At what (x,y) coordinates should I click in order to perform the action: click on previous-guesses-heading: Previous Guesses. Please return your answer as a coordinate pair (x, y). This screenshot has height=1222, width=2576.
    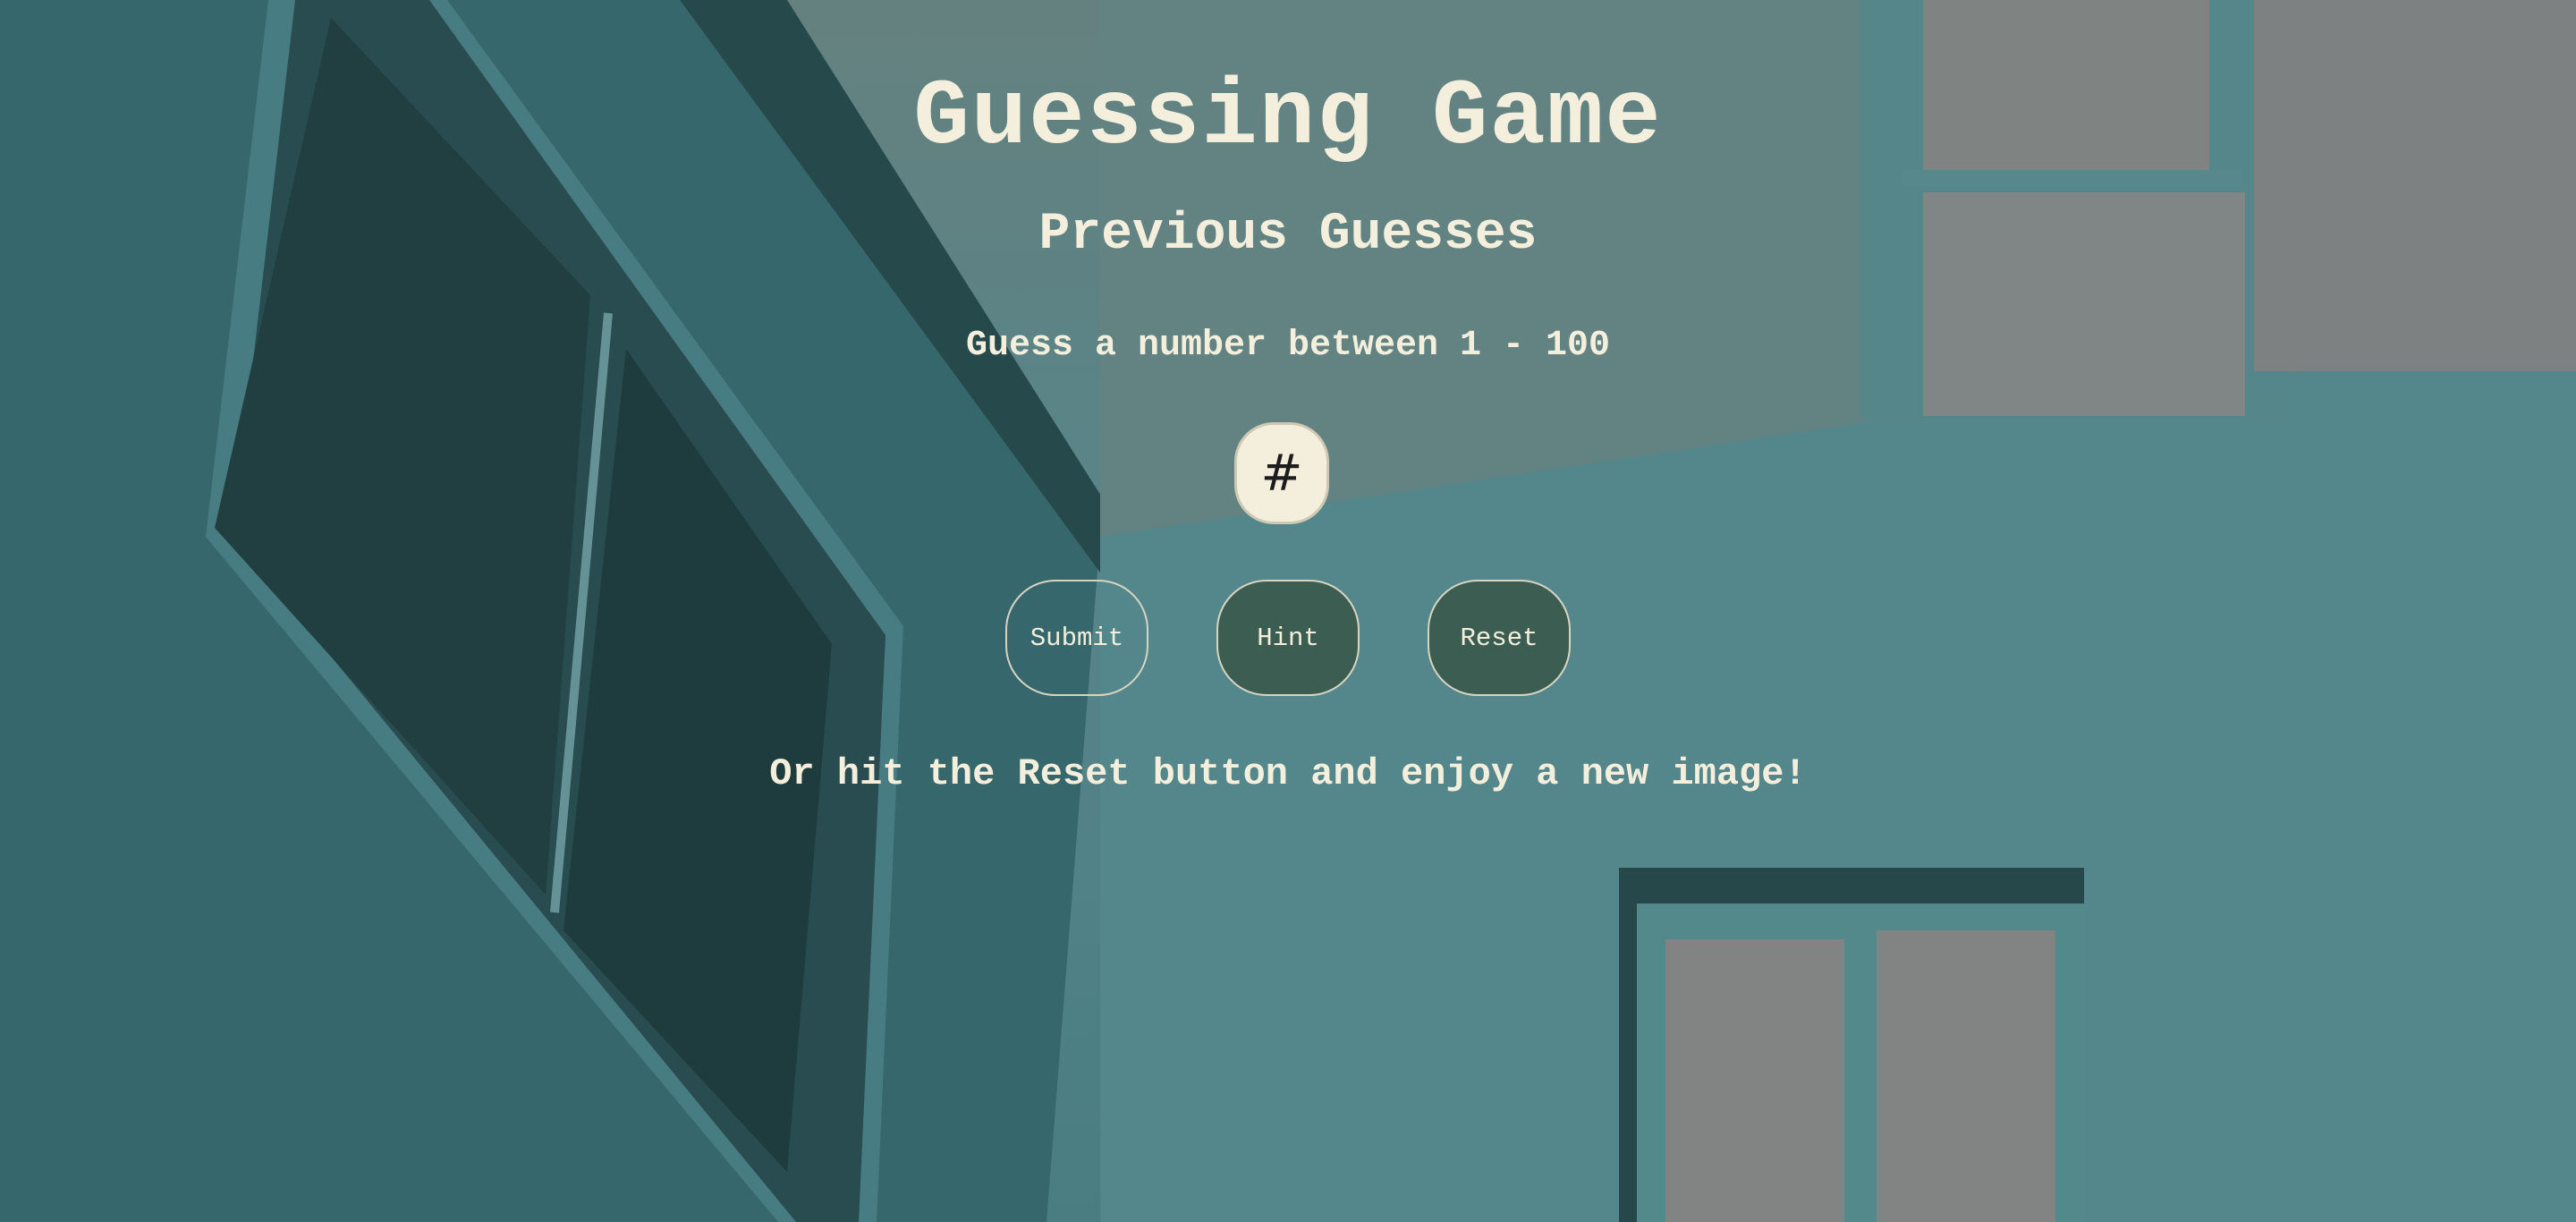
    Looking at the image, I should click on (1288, 235).